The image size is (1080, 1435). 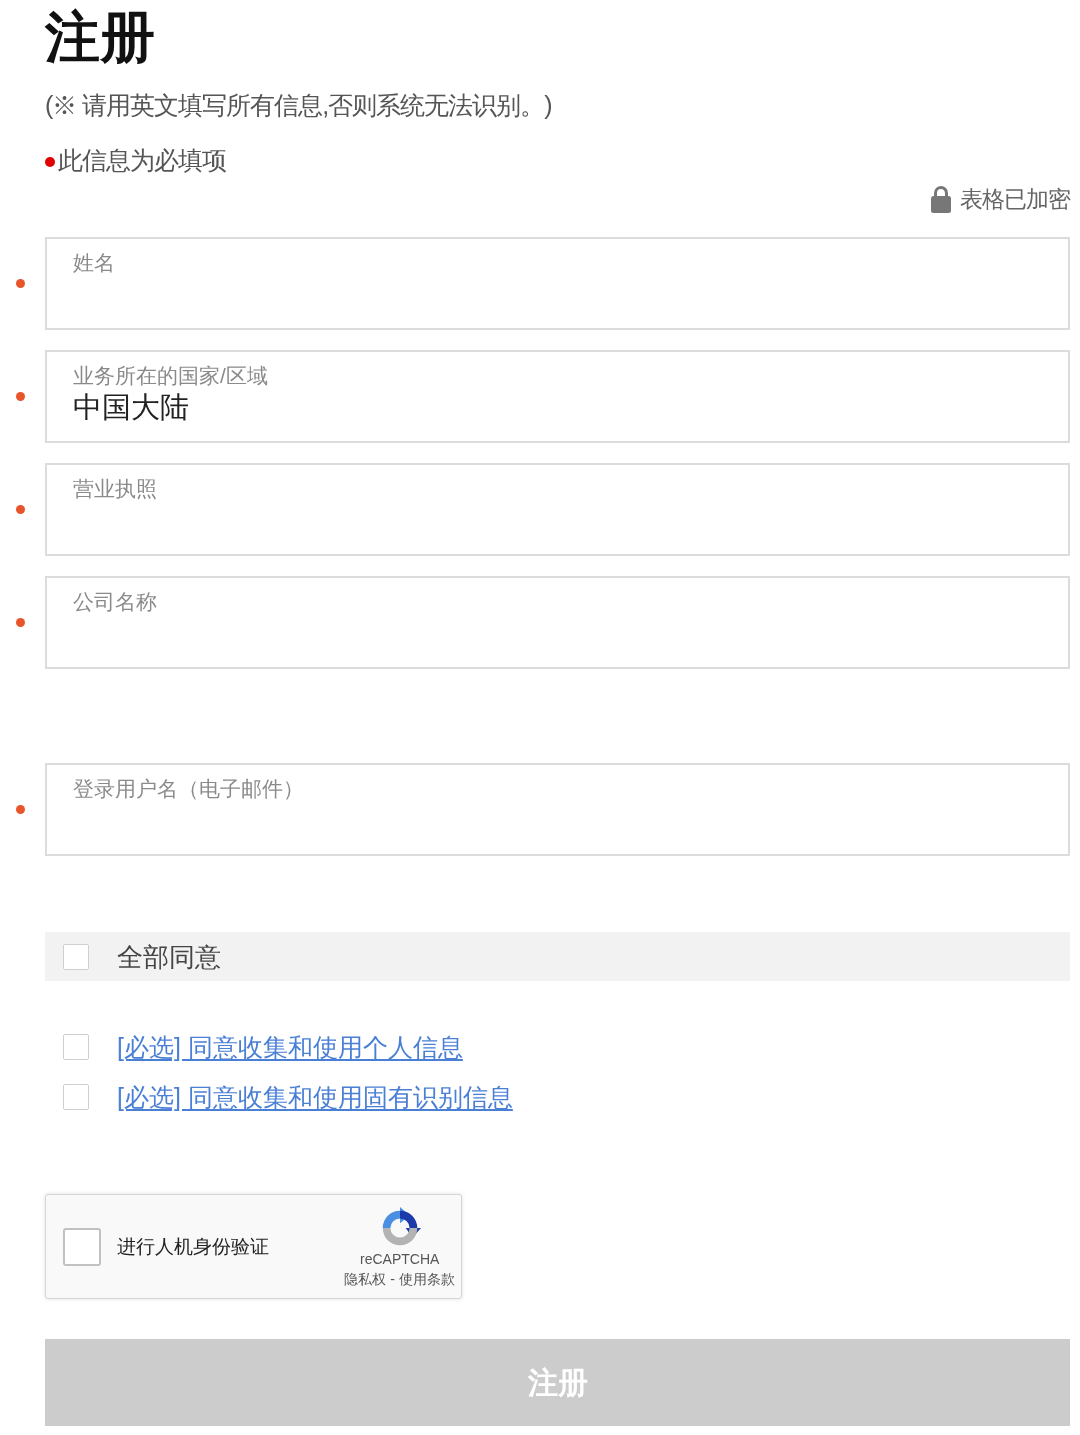 I want to click on agree-all-bar: 全部同意, so click(x=557, y=956).